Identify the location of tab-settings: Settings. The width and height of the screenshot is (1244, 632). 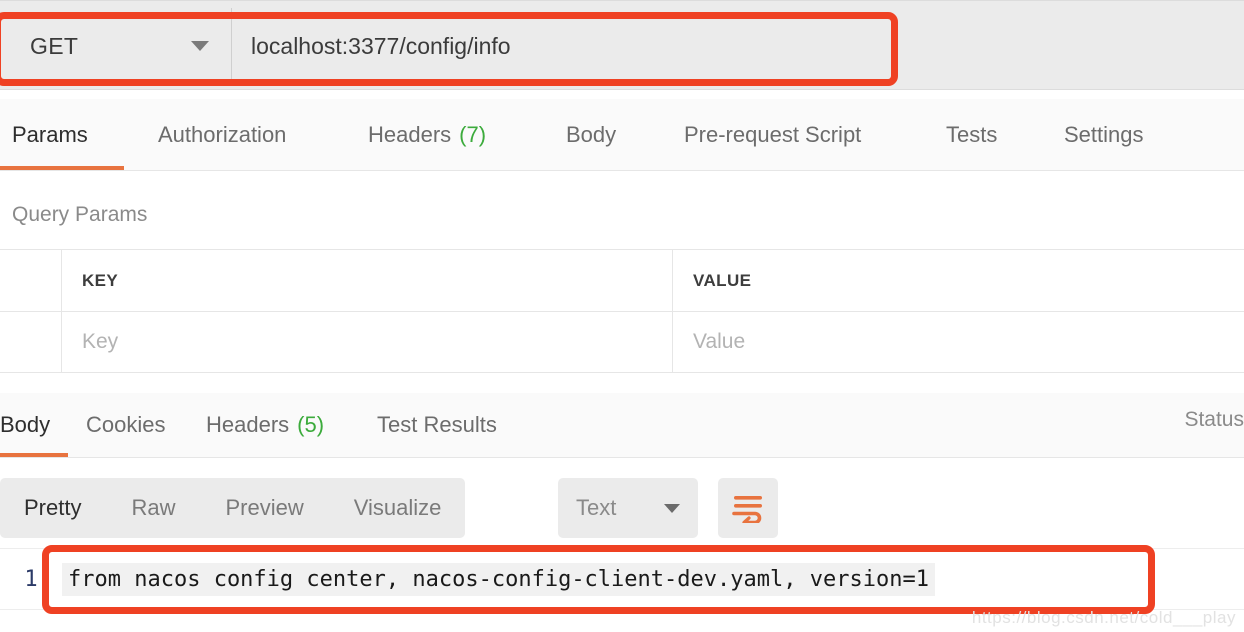
(1104, 134).